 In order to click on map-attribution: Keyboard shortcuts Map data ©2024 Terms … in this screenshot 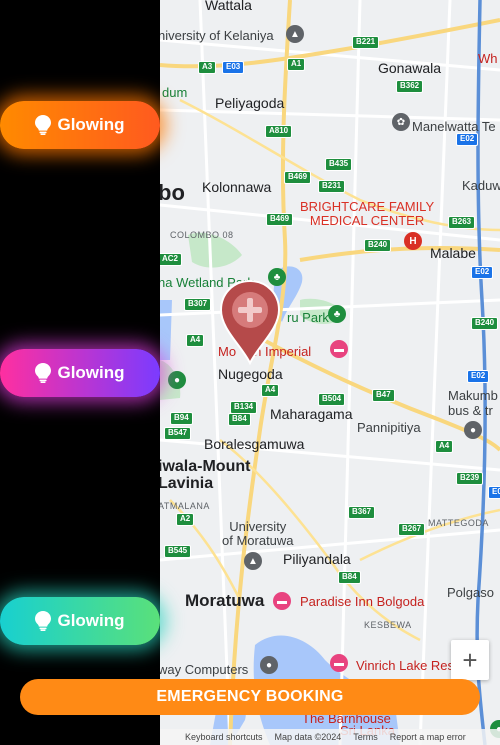, I will do `click(330, 737)`.